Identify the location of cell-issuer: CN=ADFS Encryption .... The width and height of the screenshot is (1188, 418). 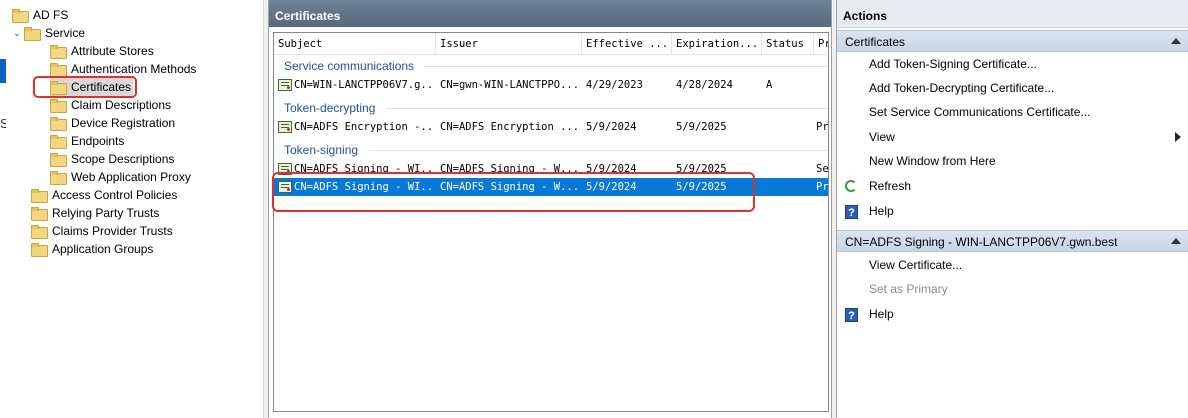
(510, 127).